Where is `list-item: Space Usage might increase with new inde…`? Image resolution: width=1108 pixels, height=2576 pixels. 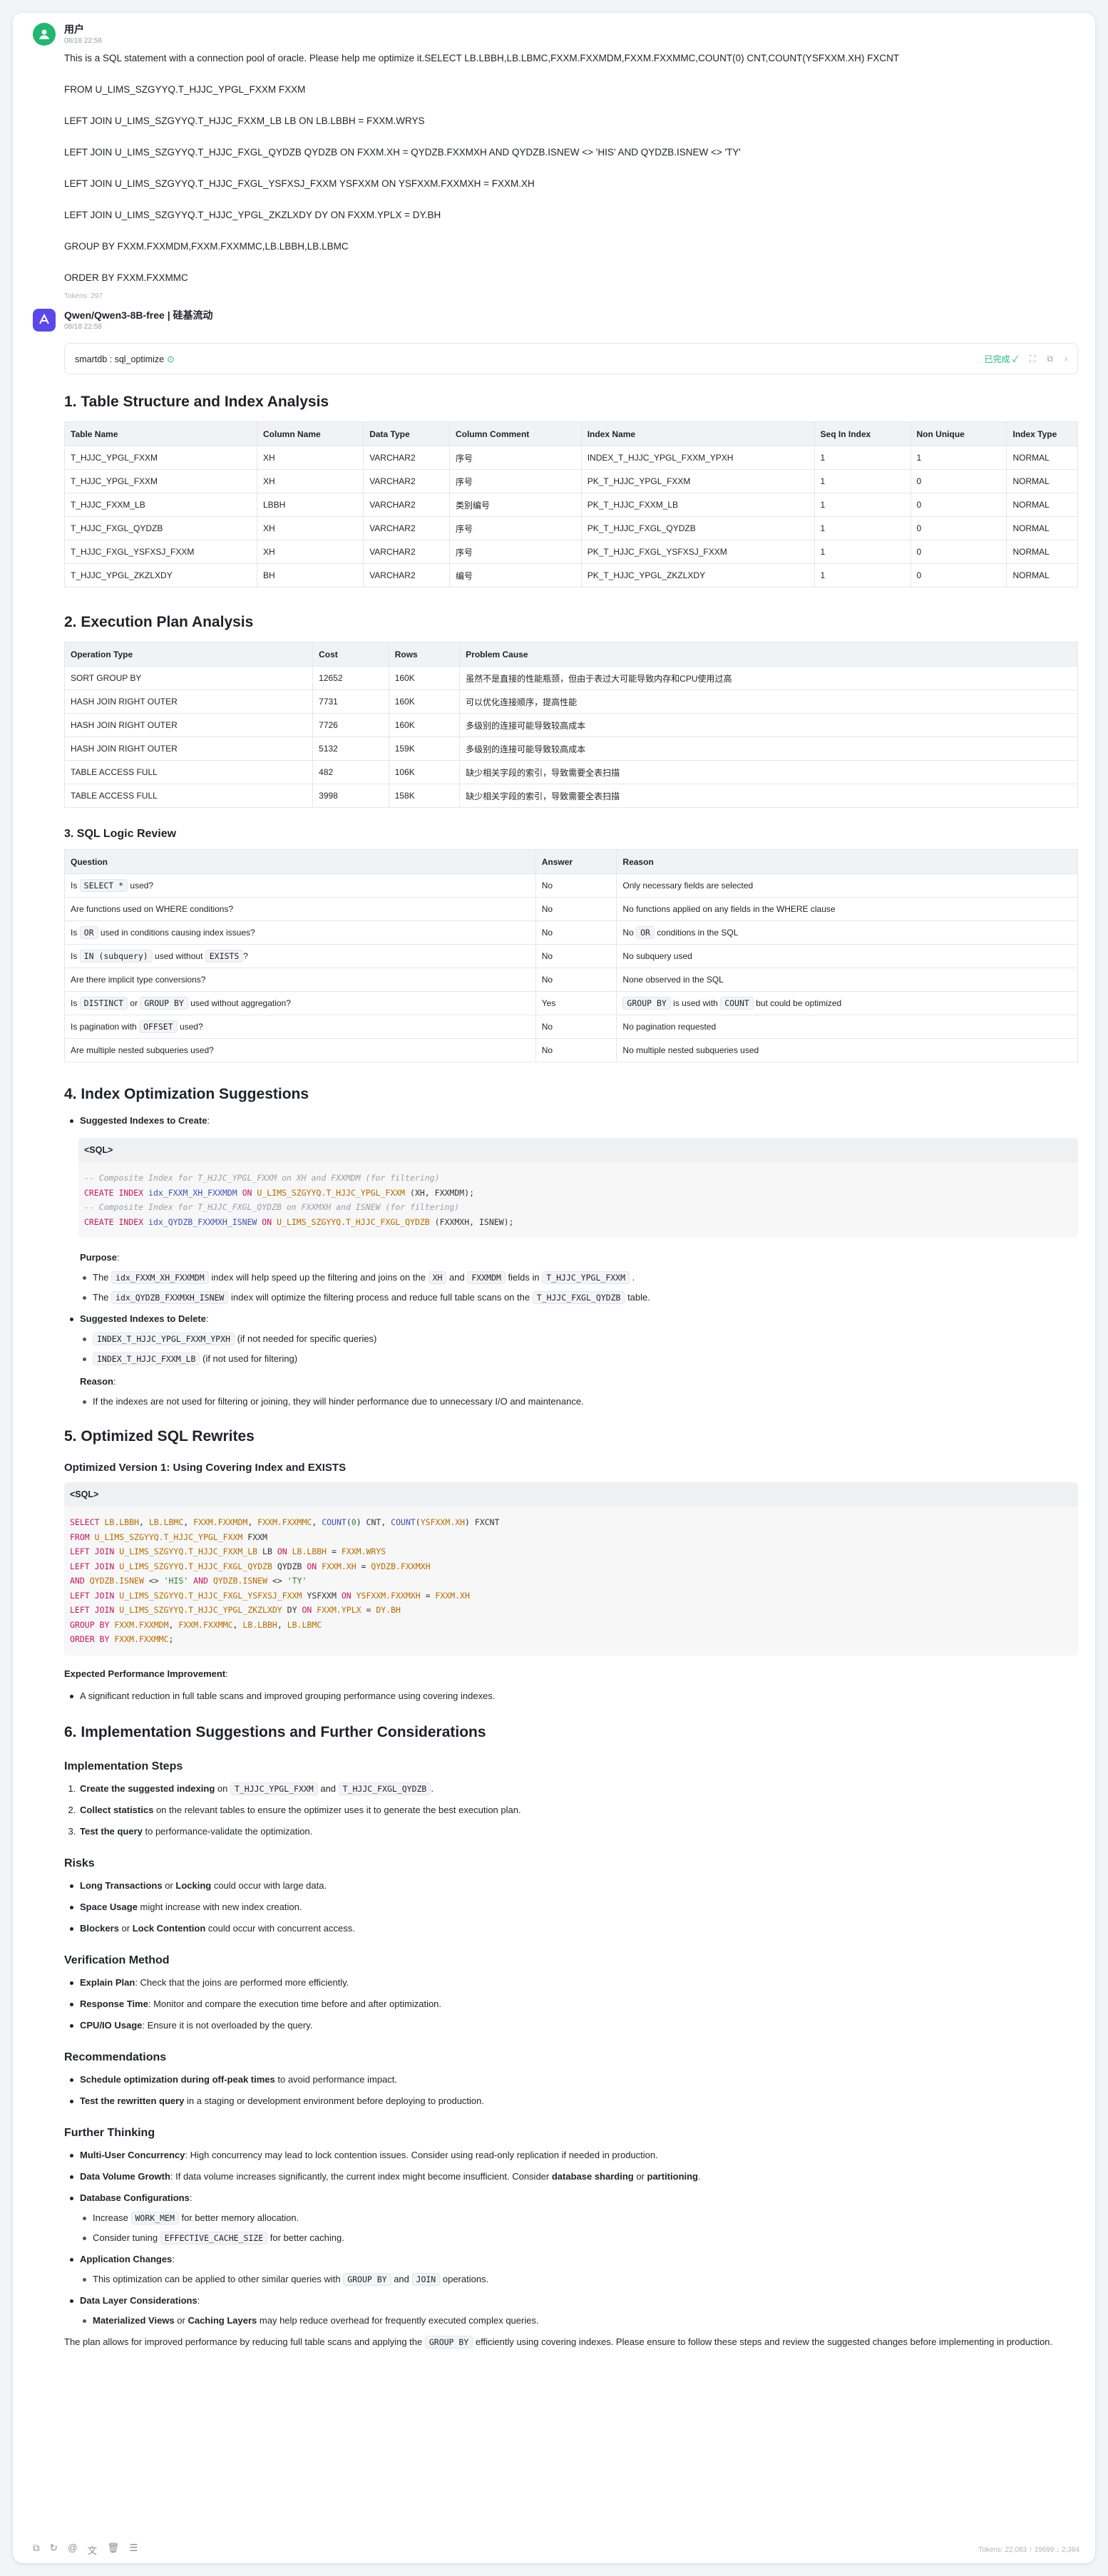 list-item: Space Usage might increase with new inde… is located at coordinates (574, 1907).